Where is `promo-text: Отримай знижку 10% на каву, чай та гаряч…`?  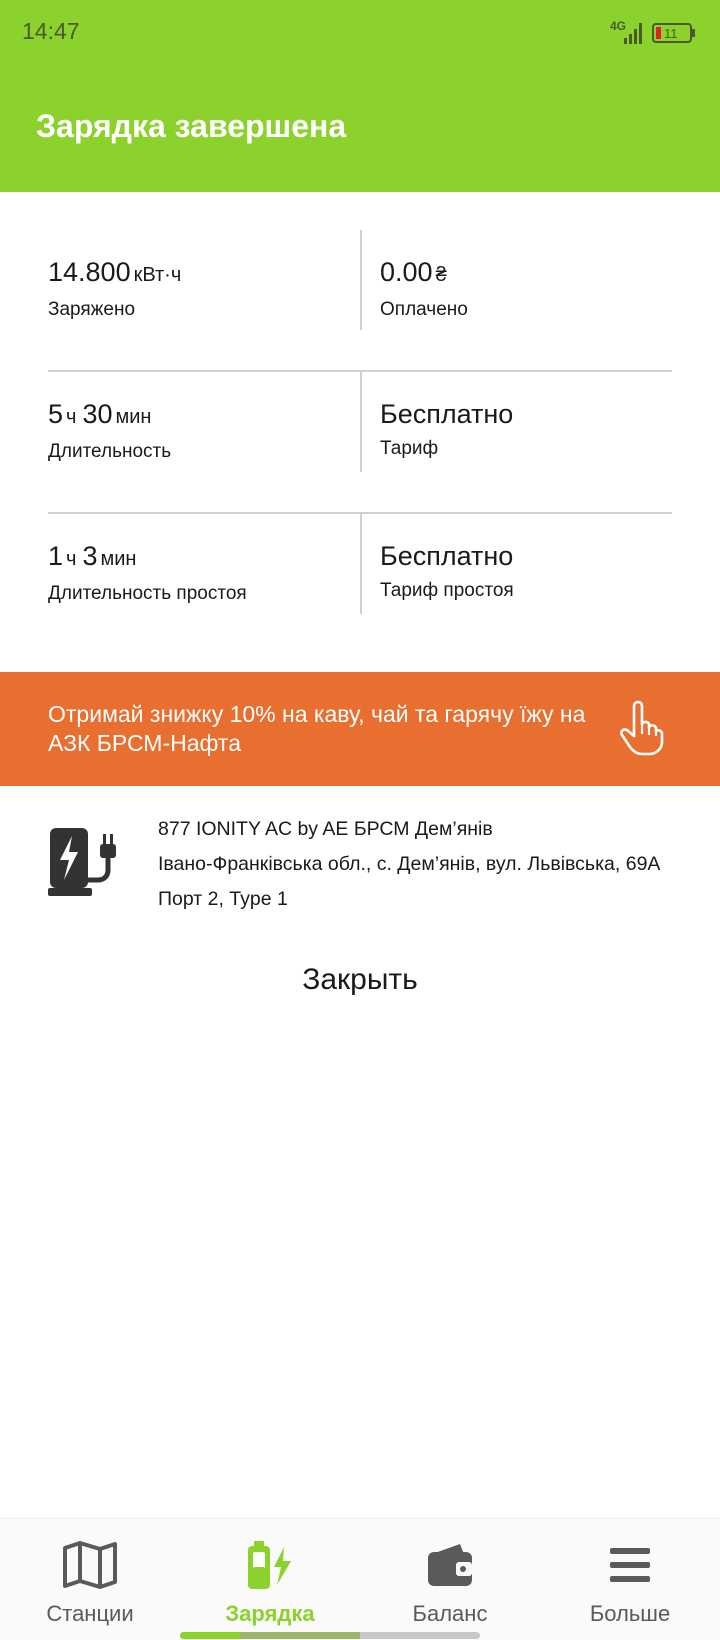
promo-text: Отримай знижку 10% на каву, чай та гаряч… is located at coordinates (317, 728).